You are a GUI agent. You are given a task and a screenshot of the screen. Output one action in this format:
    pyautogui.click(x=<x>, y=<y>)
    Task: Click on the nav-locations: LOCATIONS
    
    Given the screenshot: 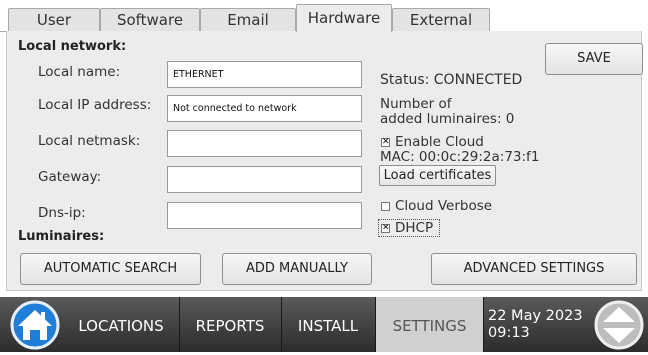 What is the action you would take?
    pyautogui.click(x=121, y=324)
    